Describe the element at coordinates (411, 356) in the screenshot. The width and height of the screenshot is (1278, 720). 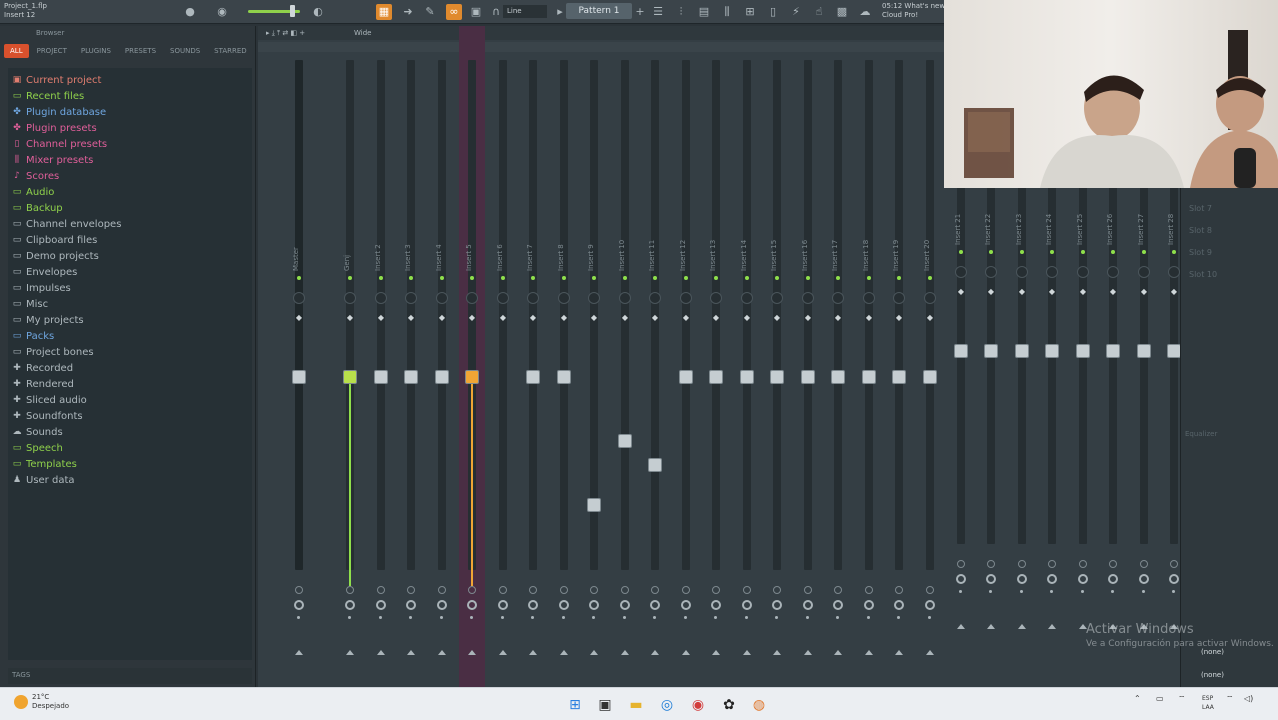
I see `mixer-track: Insert 3 ◆` at that location.